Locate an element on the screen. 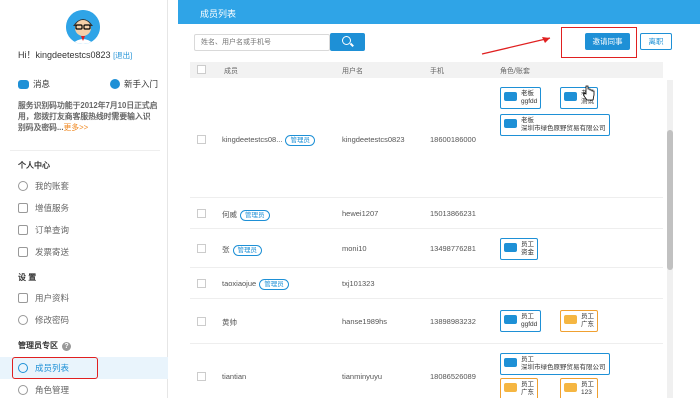 The image size is (700, 398). menu-profile: 用户资料 is located at coordinates (43, 298).